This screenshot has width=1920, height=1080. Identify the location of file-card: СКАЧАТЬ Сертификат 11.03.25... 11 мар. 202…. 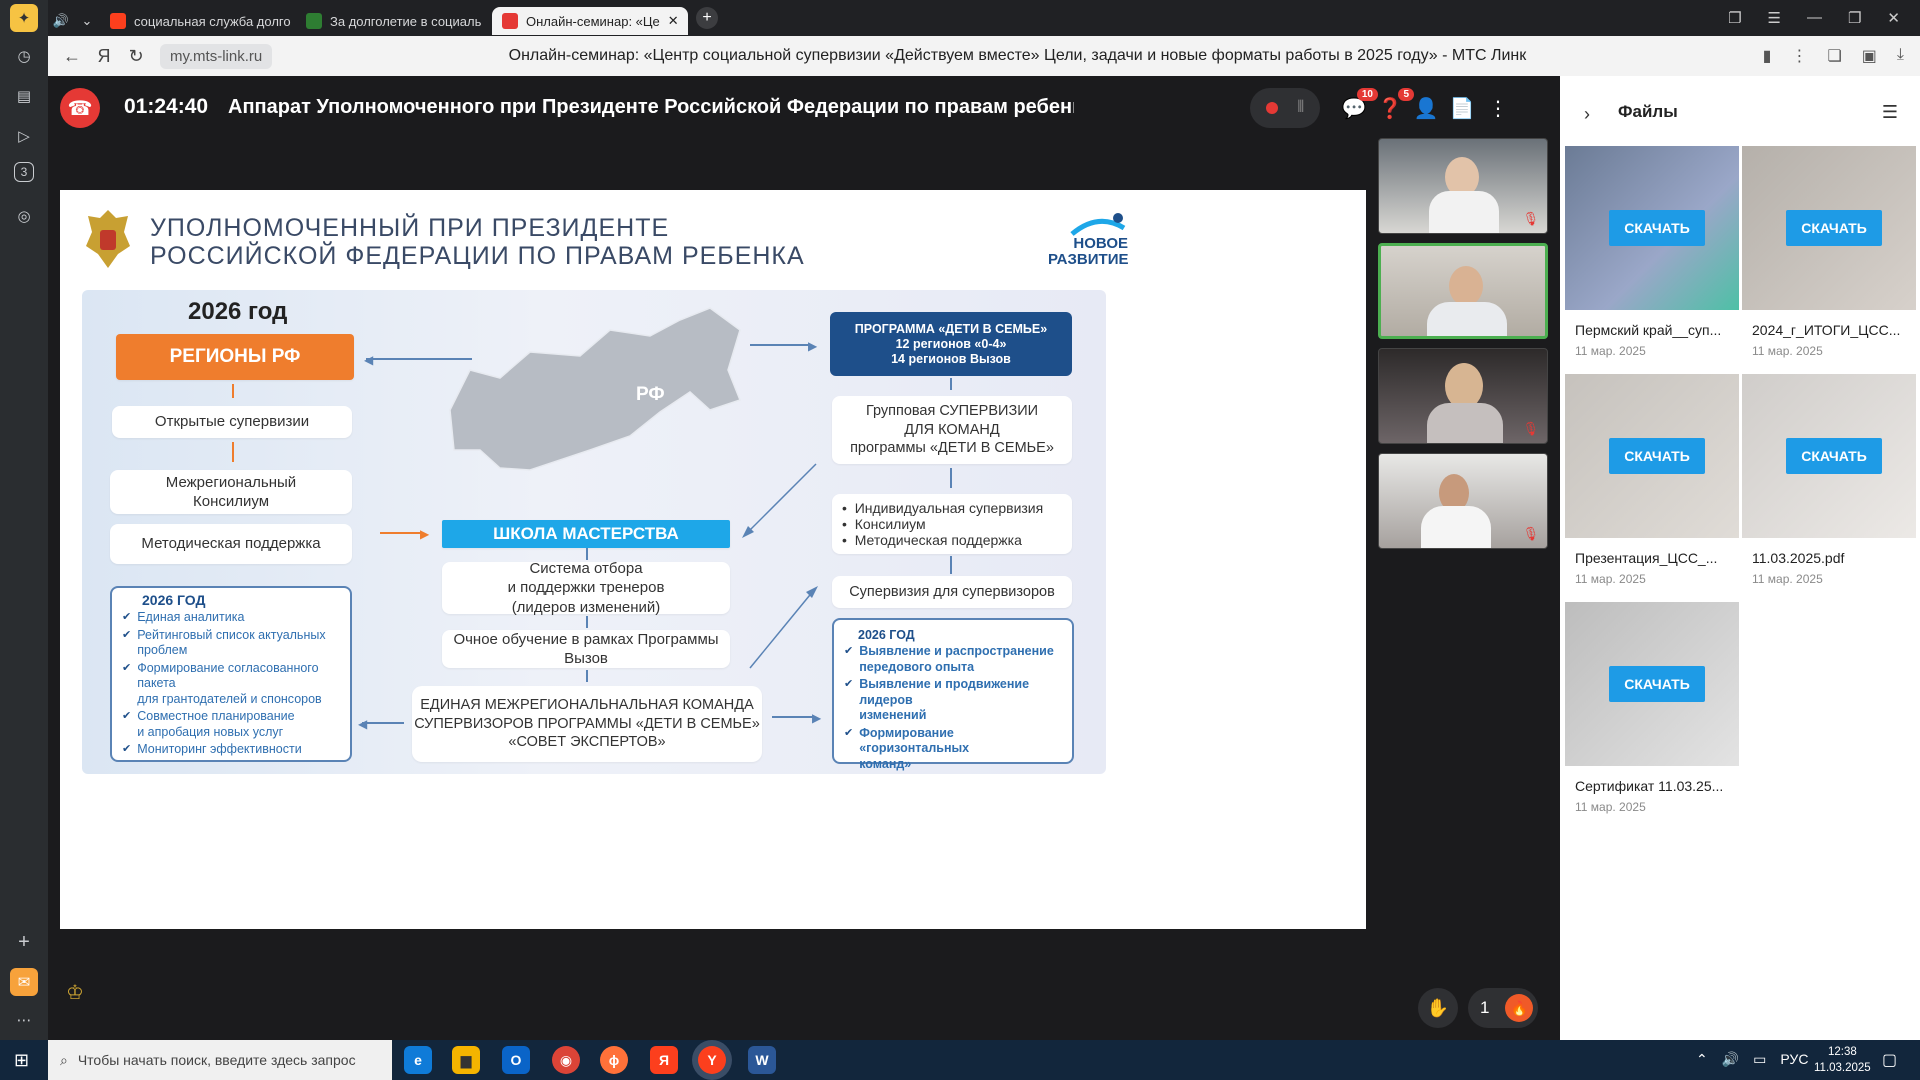
(1652, 714).